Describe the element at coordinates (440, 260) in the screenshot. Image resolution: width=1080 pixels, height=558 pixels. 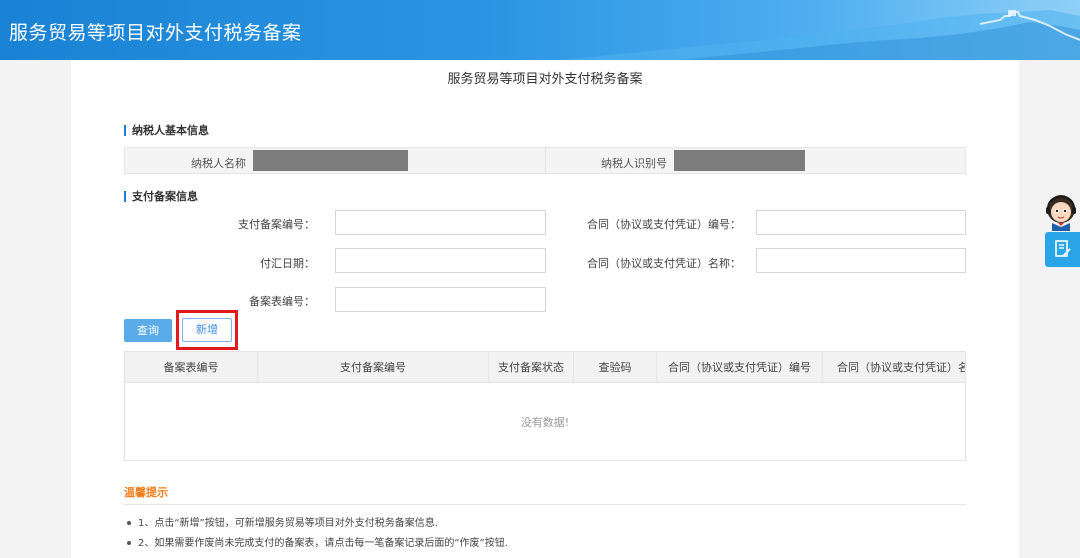
I see `remit-date-input` at that location.